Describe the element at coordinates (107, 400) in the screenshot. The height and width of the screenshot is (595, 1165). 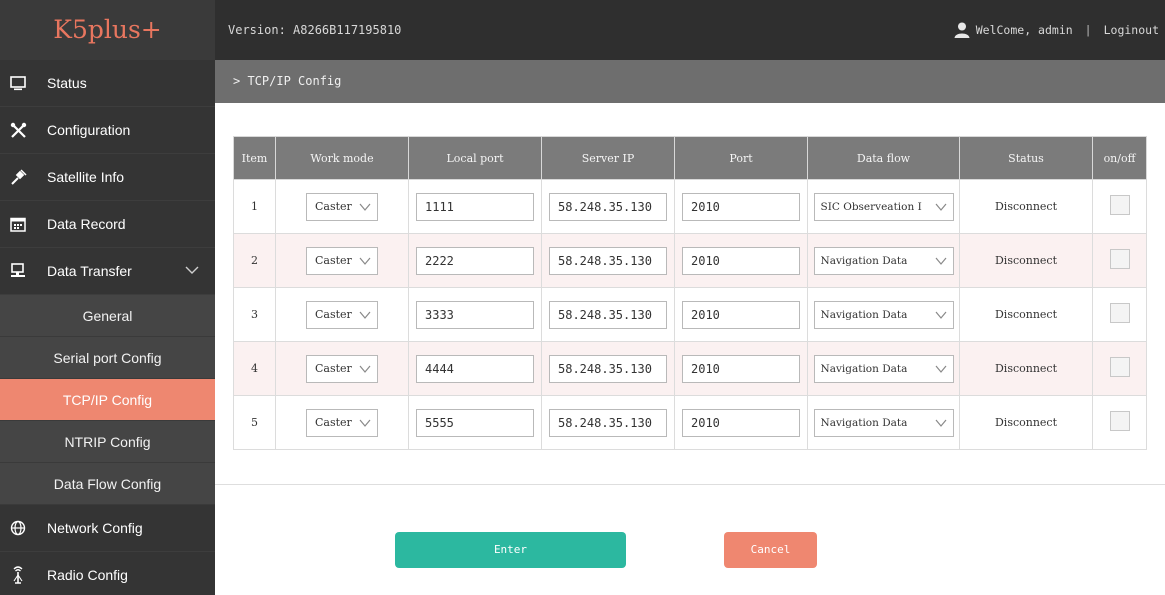
I see `sidebar-subitem-tcpip-config: TCP/IP Config` at that location.